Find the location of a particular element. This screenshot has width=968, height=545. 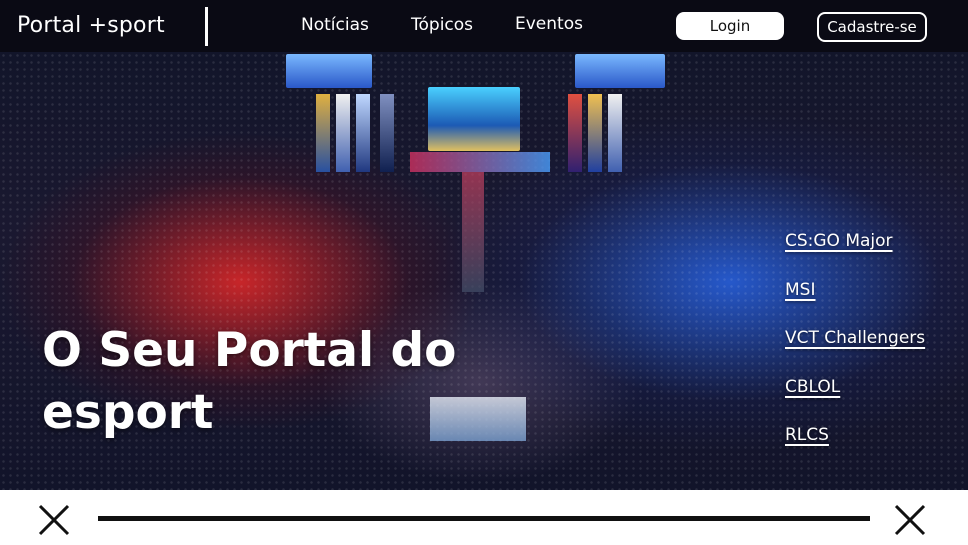

nav-topicos: Tópicos is located at coordinates (442, 25).